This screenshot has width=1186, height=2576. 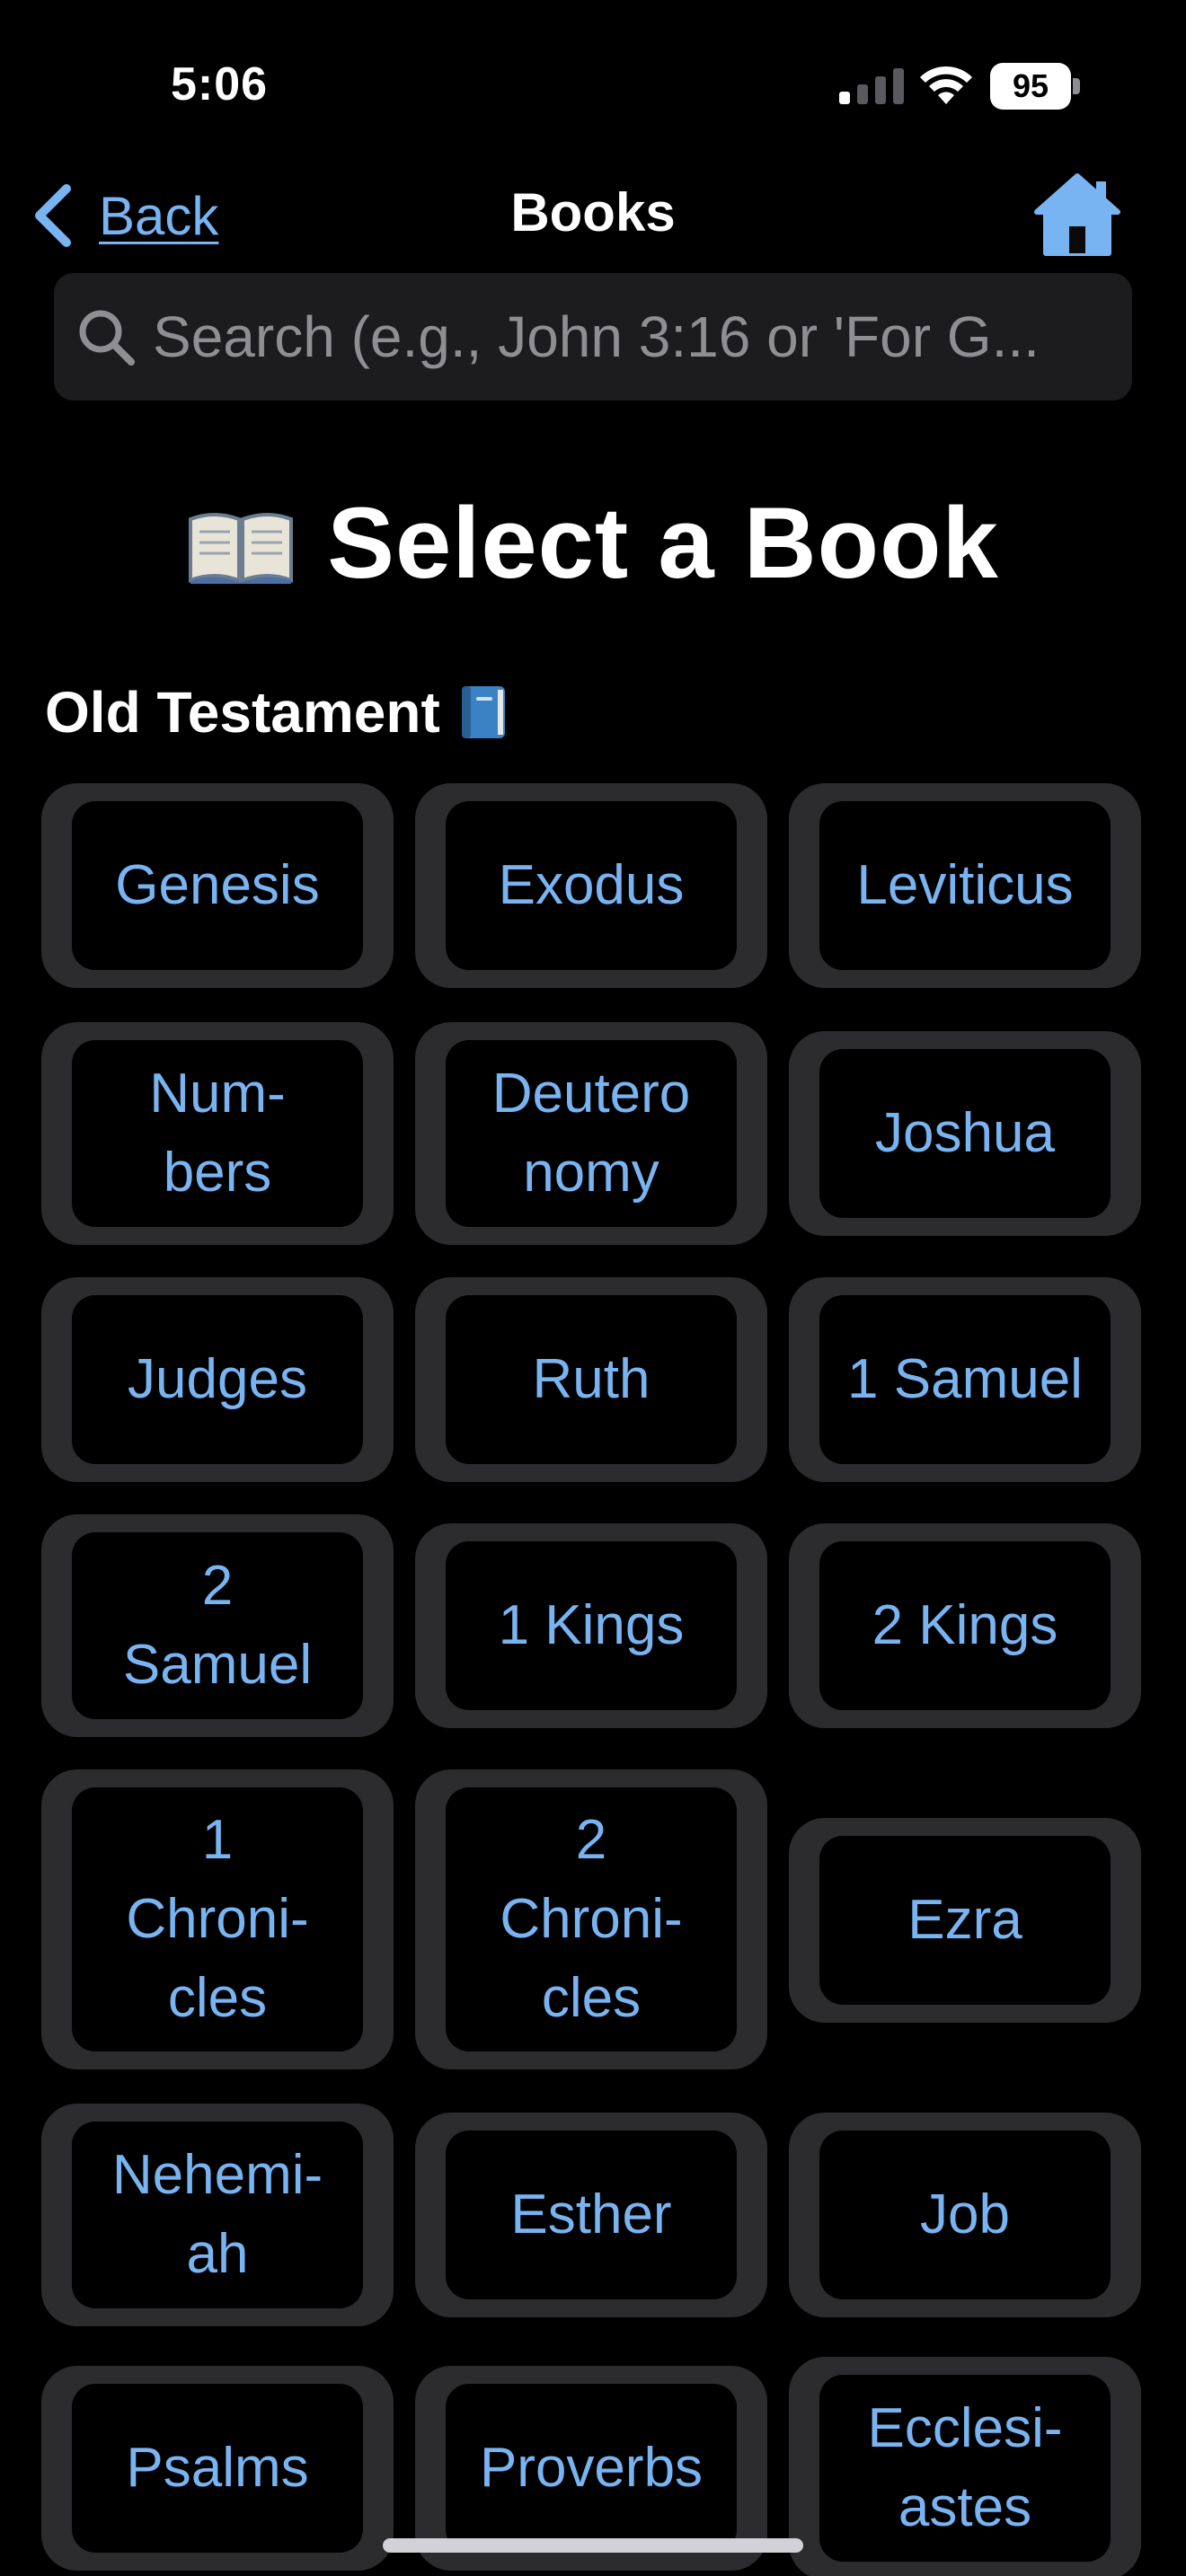 I want to click on book-label: Joshua, so click(x=965, y=1133).